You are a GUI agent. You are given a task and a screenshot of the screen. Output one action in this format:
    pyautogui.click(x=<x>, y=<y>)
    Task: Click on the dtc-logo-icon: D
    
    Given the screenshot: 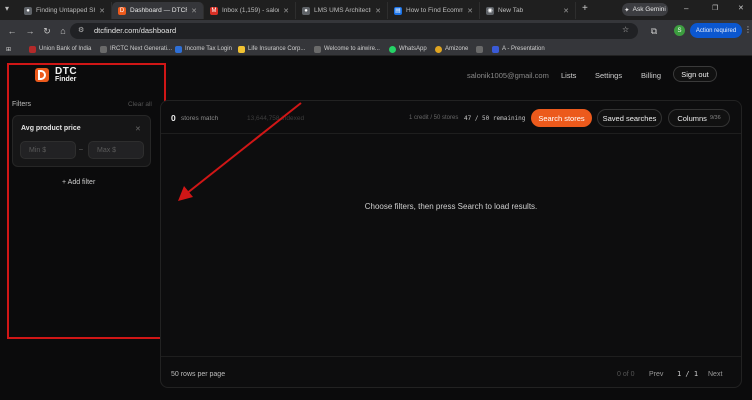 What is the action you would take?
    pyautogui.click(x=122, y=10)
    